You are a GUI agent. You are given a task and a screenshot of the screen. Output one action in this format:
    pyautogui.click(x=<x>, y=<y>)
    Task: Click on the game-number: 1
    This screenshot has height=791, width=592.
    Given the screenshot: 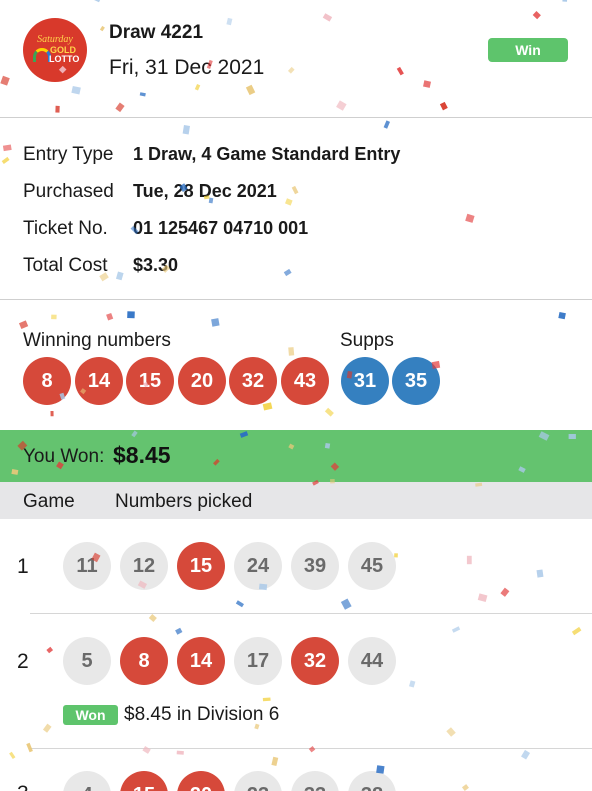 What is the action you would take?
    pyautogui.click(x=23, y=566)
    